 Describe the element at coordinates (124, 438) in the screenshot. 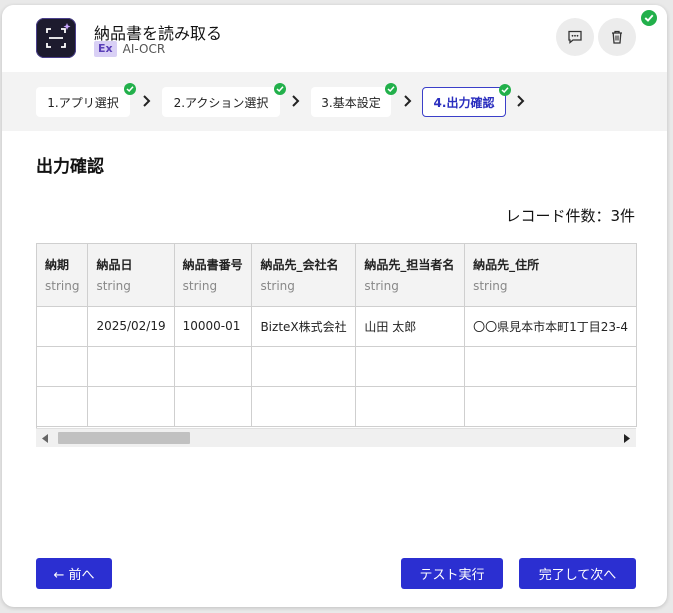

I see `scrollbar-thumb` at that location.